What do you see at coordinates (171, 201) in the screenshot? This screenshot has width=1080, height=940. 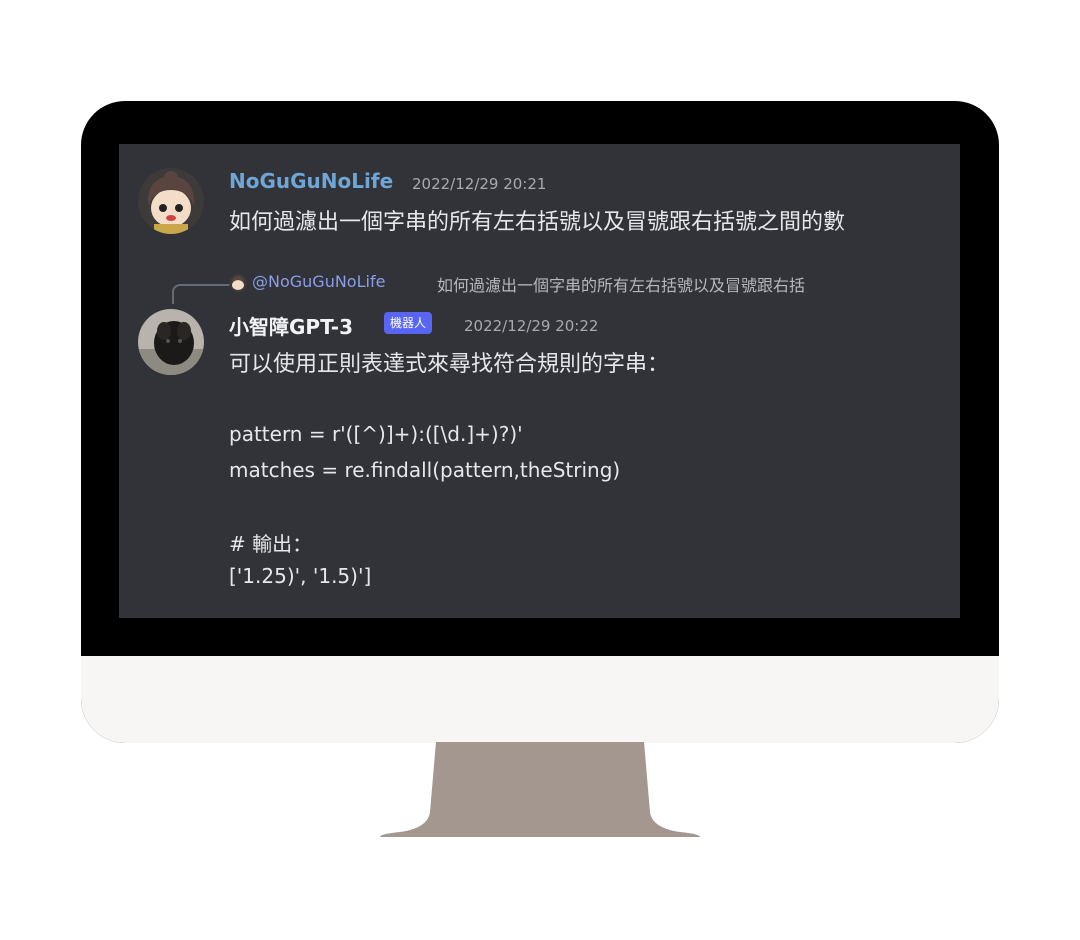 I see `user-avatar-icon` at bounding box center [171, 201].